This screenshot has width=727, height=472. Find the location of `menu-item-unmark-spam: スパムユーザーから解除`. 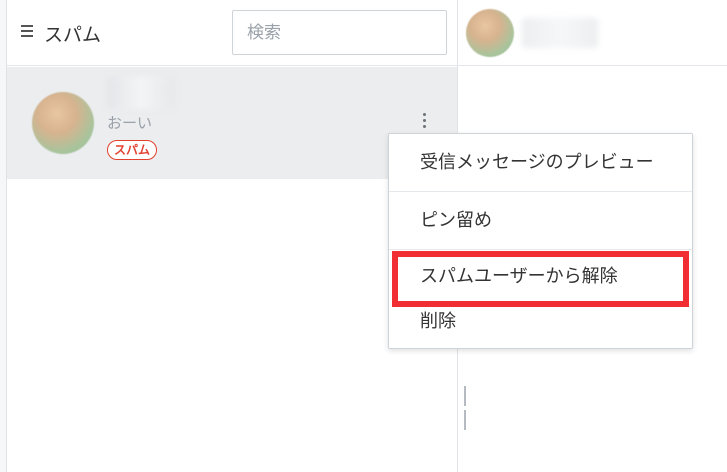

menu-item-unmark-spam: スパムユーザーから解除 is located at coordinates (540, 277).